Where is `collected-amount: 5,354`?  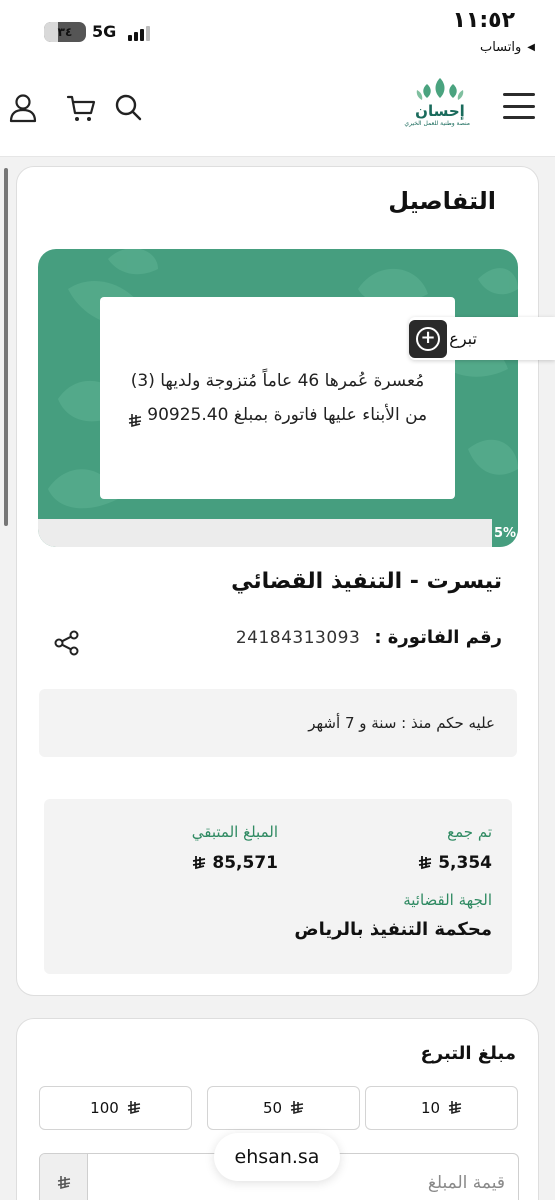
collected-amount: 5,354 is located at coordinates (455, 863).